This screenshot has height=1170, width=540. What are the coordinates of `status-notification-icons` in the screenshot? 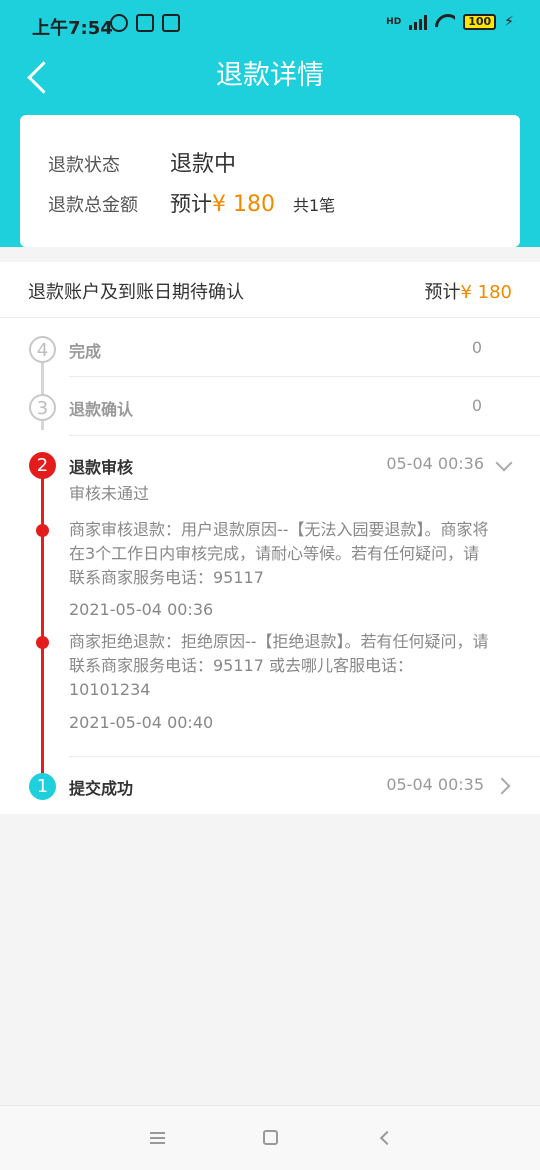 It's located at (145, 23).